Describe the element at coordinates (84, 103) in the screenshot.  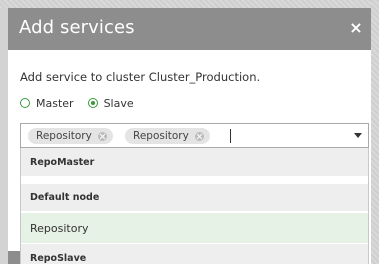
I see `role-radio-group: Master Slave` at that location.